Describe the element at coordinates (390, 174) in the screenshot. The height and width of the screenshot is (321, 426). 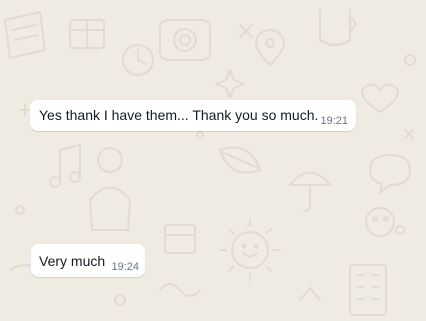
I see `chat-bubble-doodle-icon` at that location.